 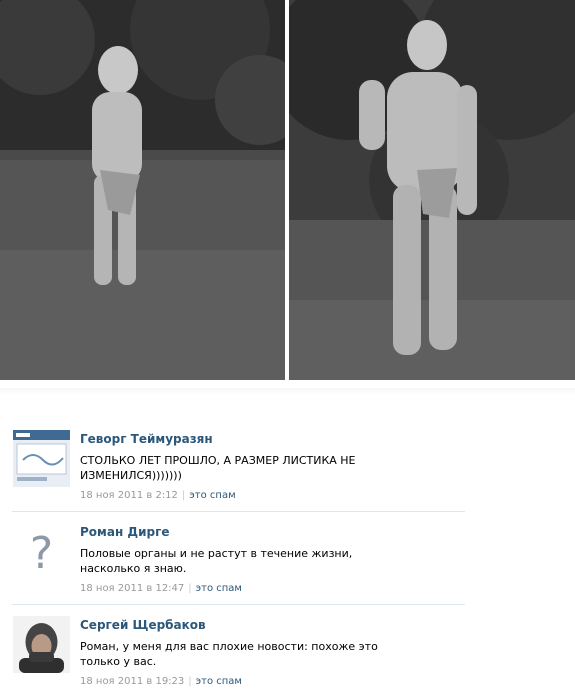 I want to click on screenshot-thumbnail-icon, so click(x=41, y=458).